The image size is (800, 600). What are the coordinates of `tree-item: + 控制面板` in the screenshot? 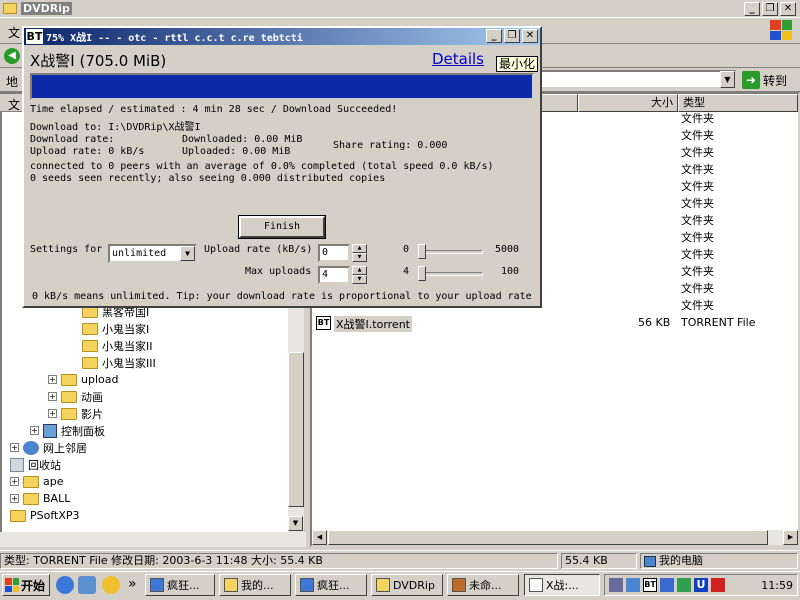 It's located at (67, 430).